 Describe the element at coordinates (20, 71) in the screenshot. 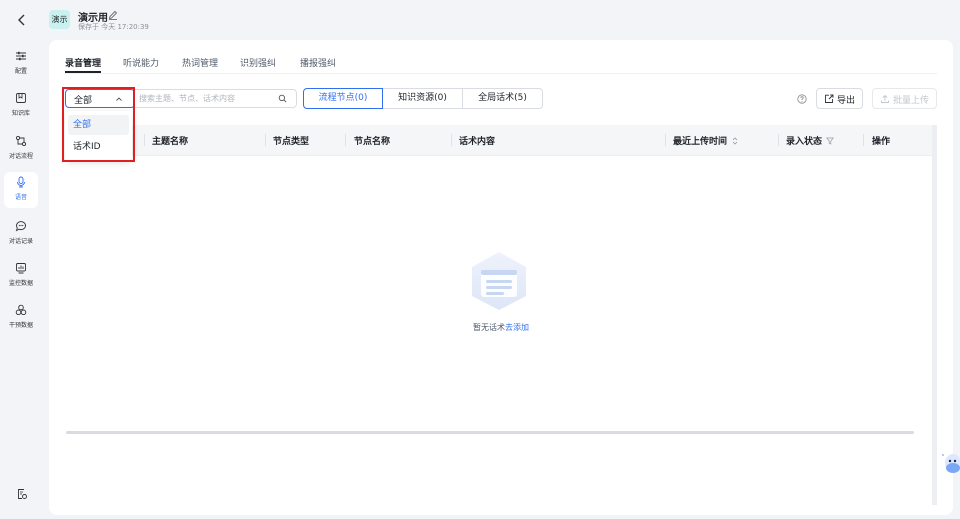

I see `sidebar-item-label: 配置` at that location.